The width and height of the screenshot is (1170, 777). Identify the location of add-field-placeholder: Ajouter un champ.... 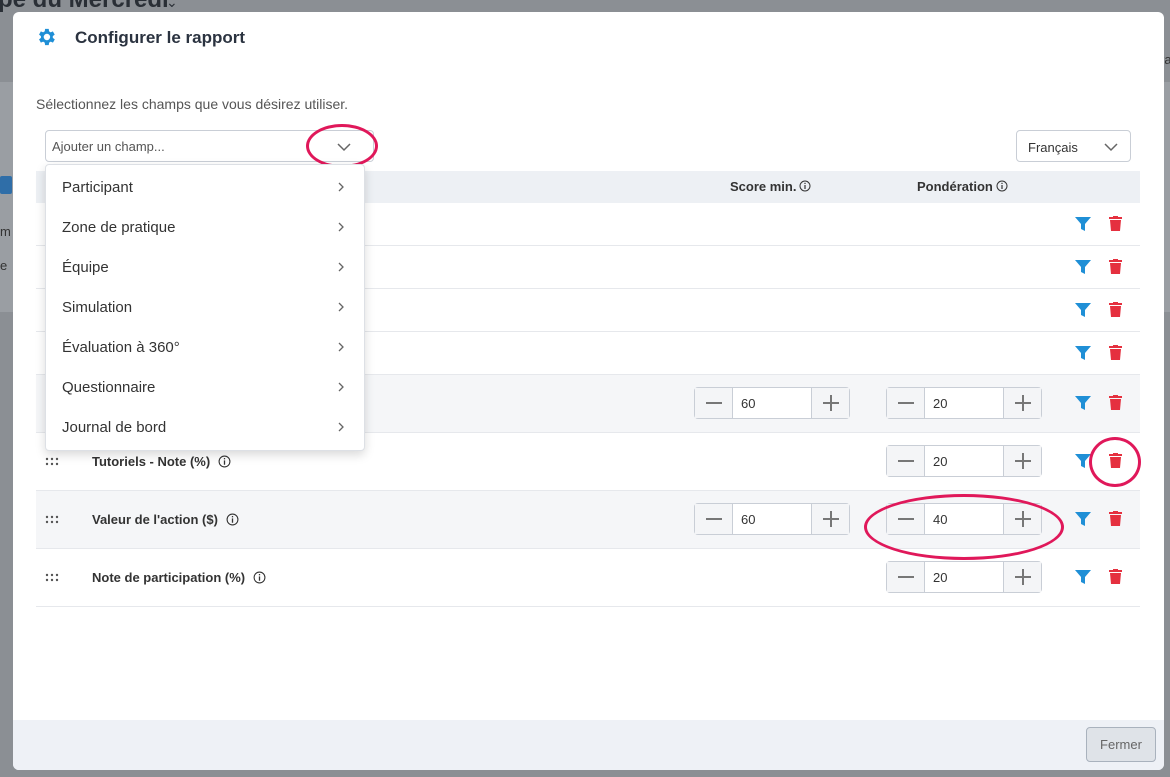
(108, 146).